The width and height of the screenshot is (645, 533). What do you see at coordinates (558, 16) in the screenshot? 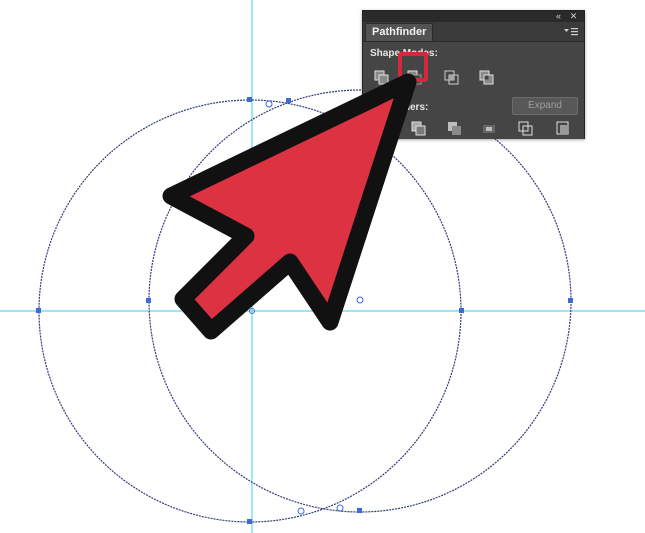
I see `double-chevron-left-icon: «` at bounding box center [558, 16].